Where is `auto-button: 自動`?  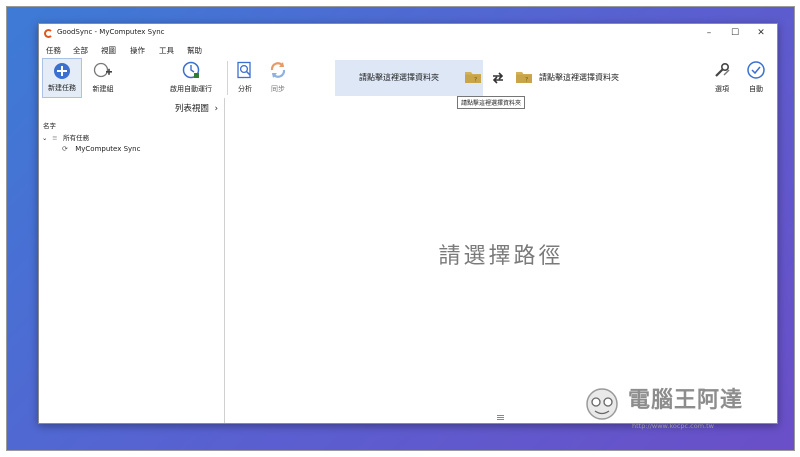
auto-button: 自動 is located at coordinates (756, 78).